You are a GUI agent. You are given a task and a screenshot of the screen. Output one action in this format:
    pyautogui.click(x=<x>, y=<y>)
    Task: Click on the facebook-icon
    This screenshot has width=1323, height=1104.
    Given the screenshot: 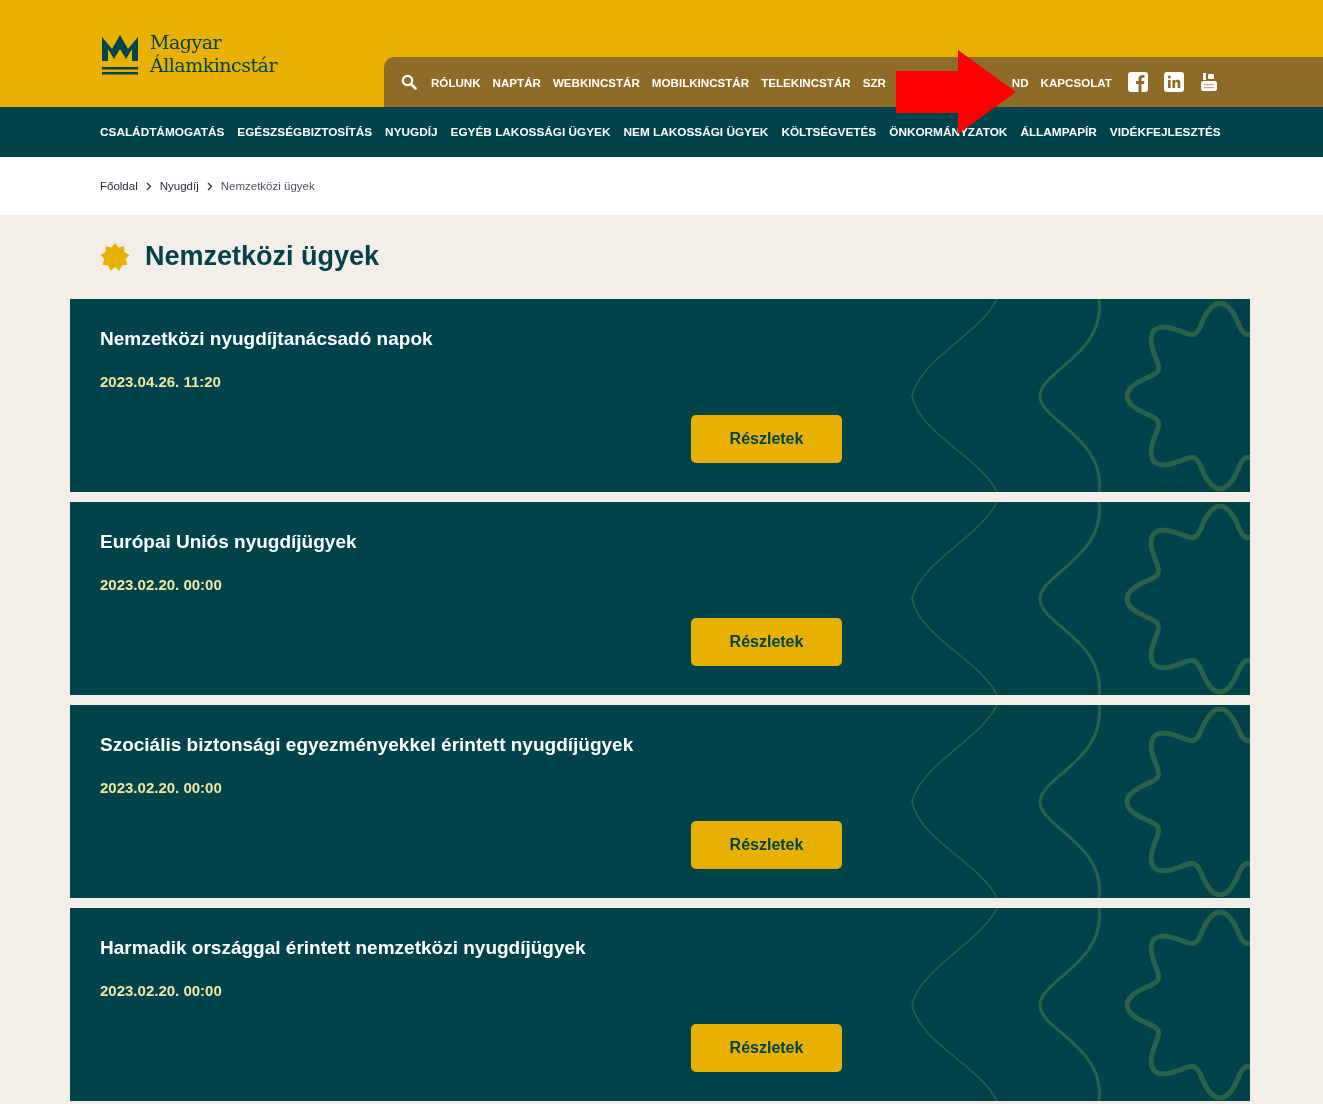 What is the action you would take?
    pyautogui.click(x=1137, y=82)
    